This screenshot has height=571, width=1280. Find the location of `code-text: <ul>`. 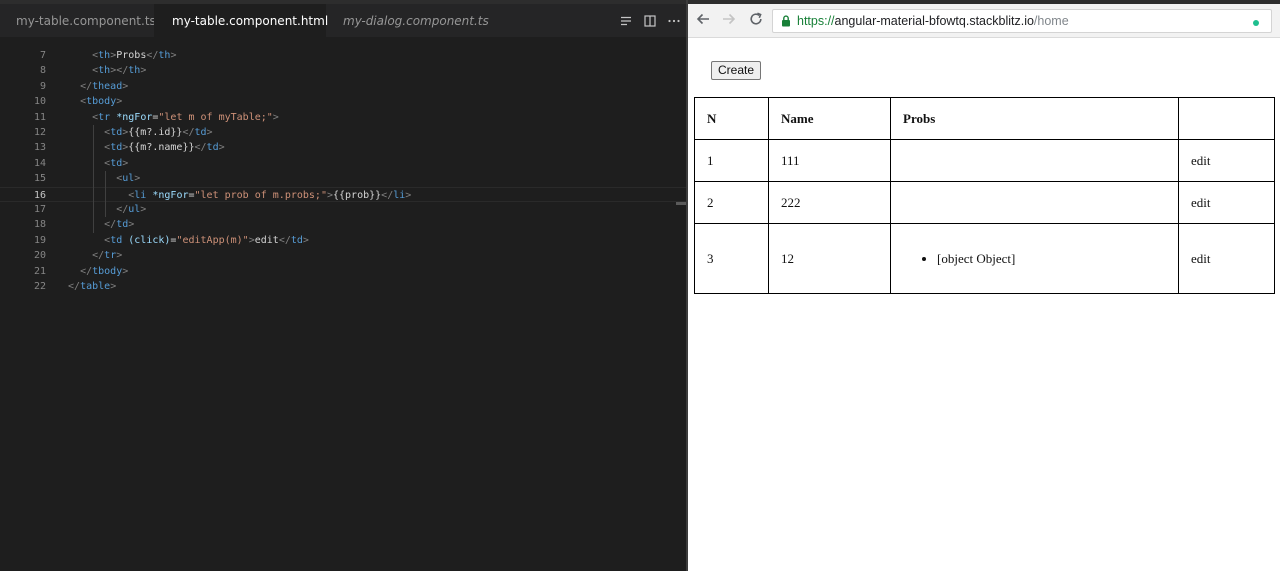

code-text: <ul> is located at coordinates (98, 178).